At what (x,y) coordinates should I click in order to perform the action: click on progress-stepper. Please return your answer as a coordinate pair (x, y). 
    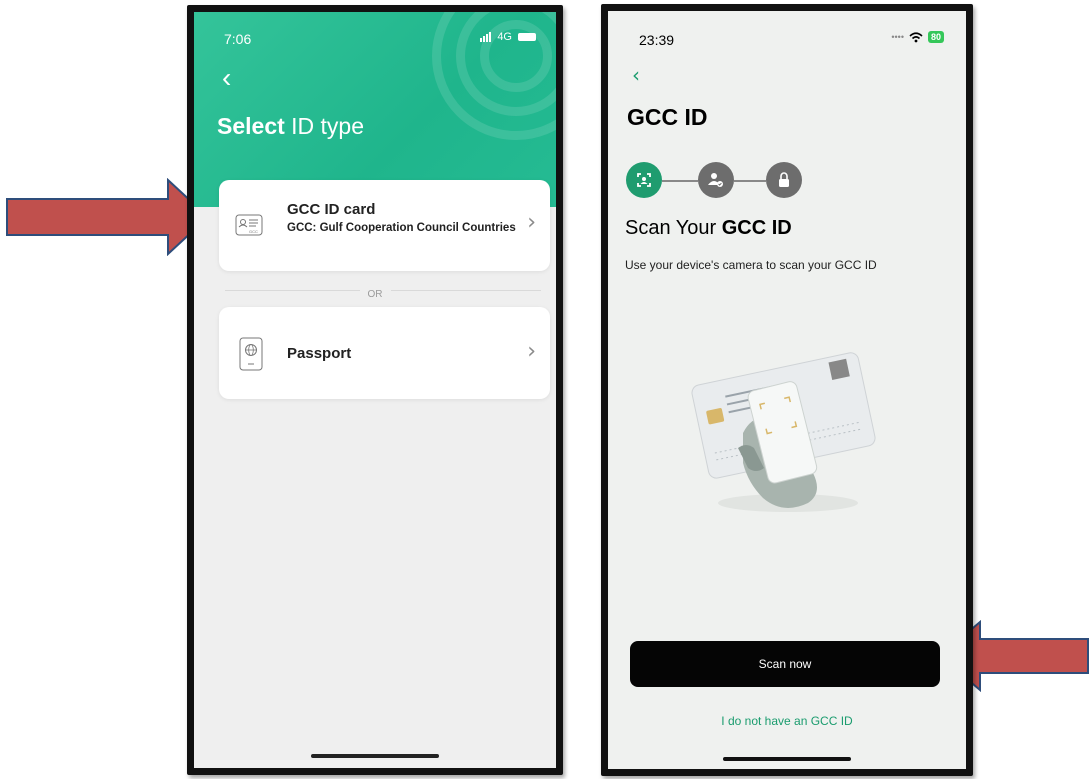
    Looking at the image, I should click on (714, 181).